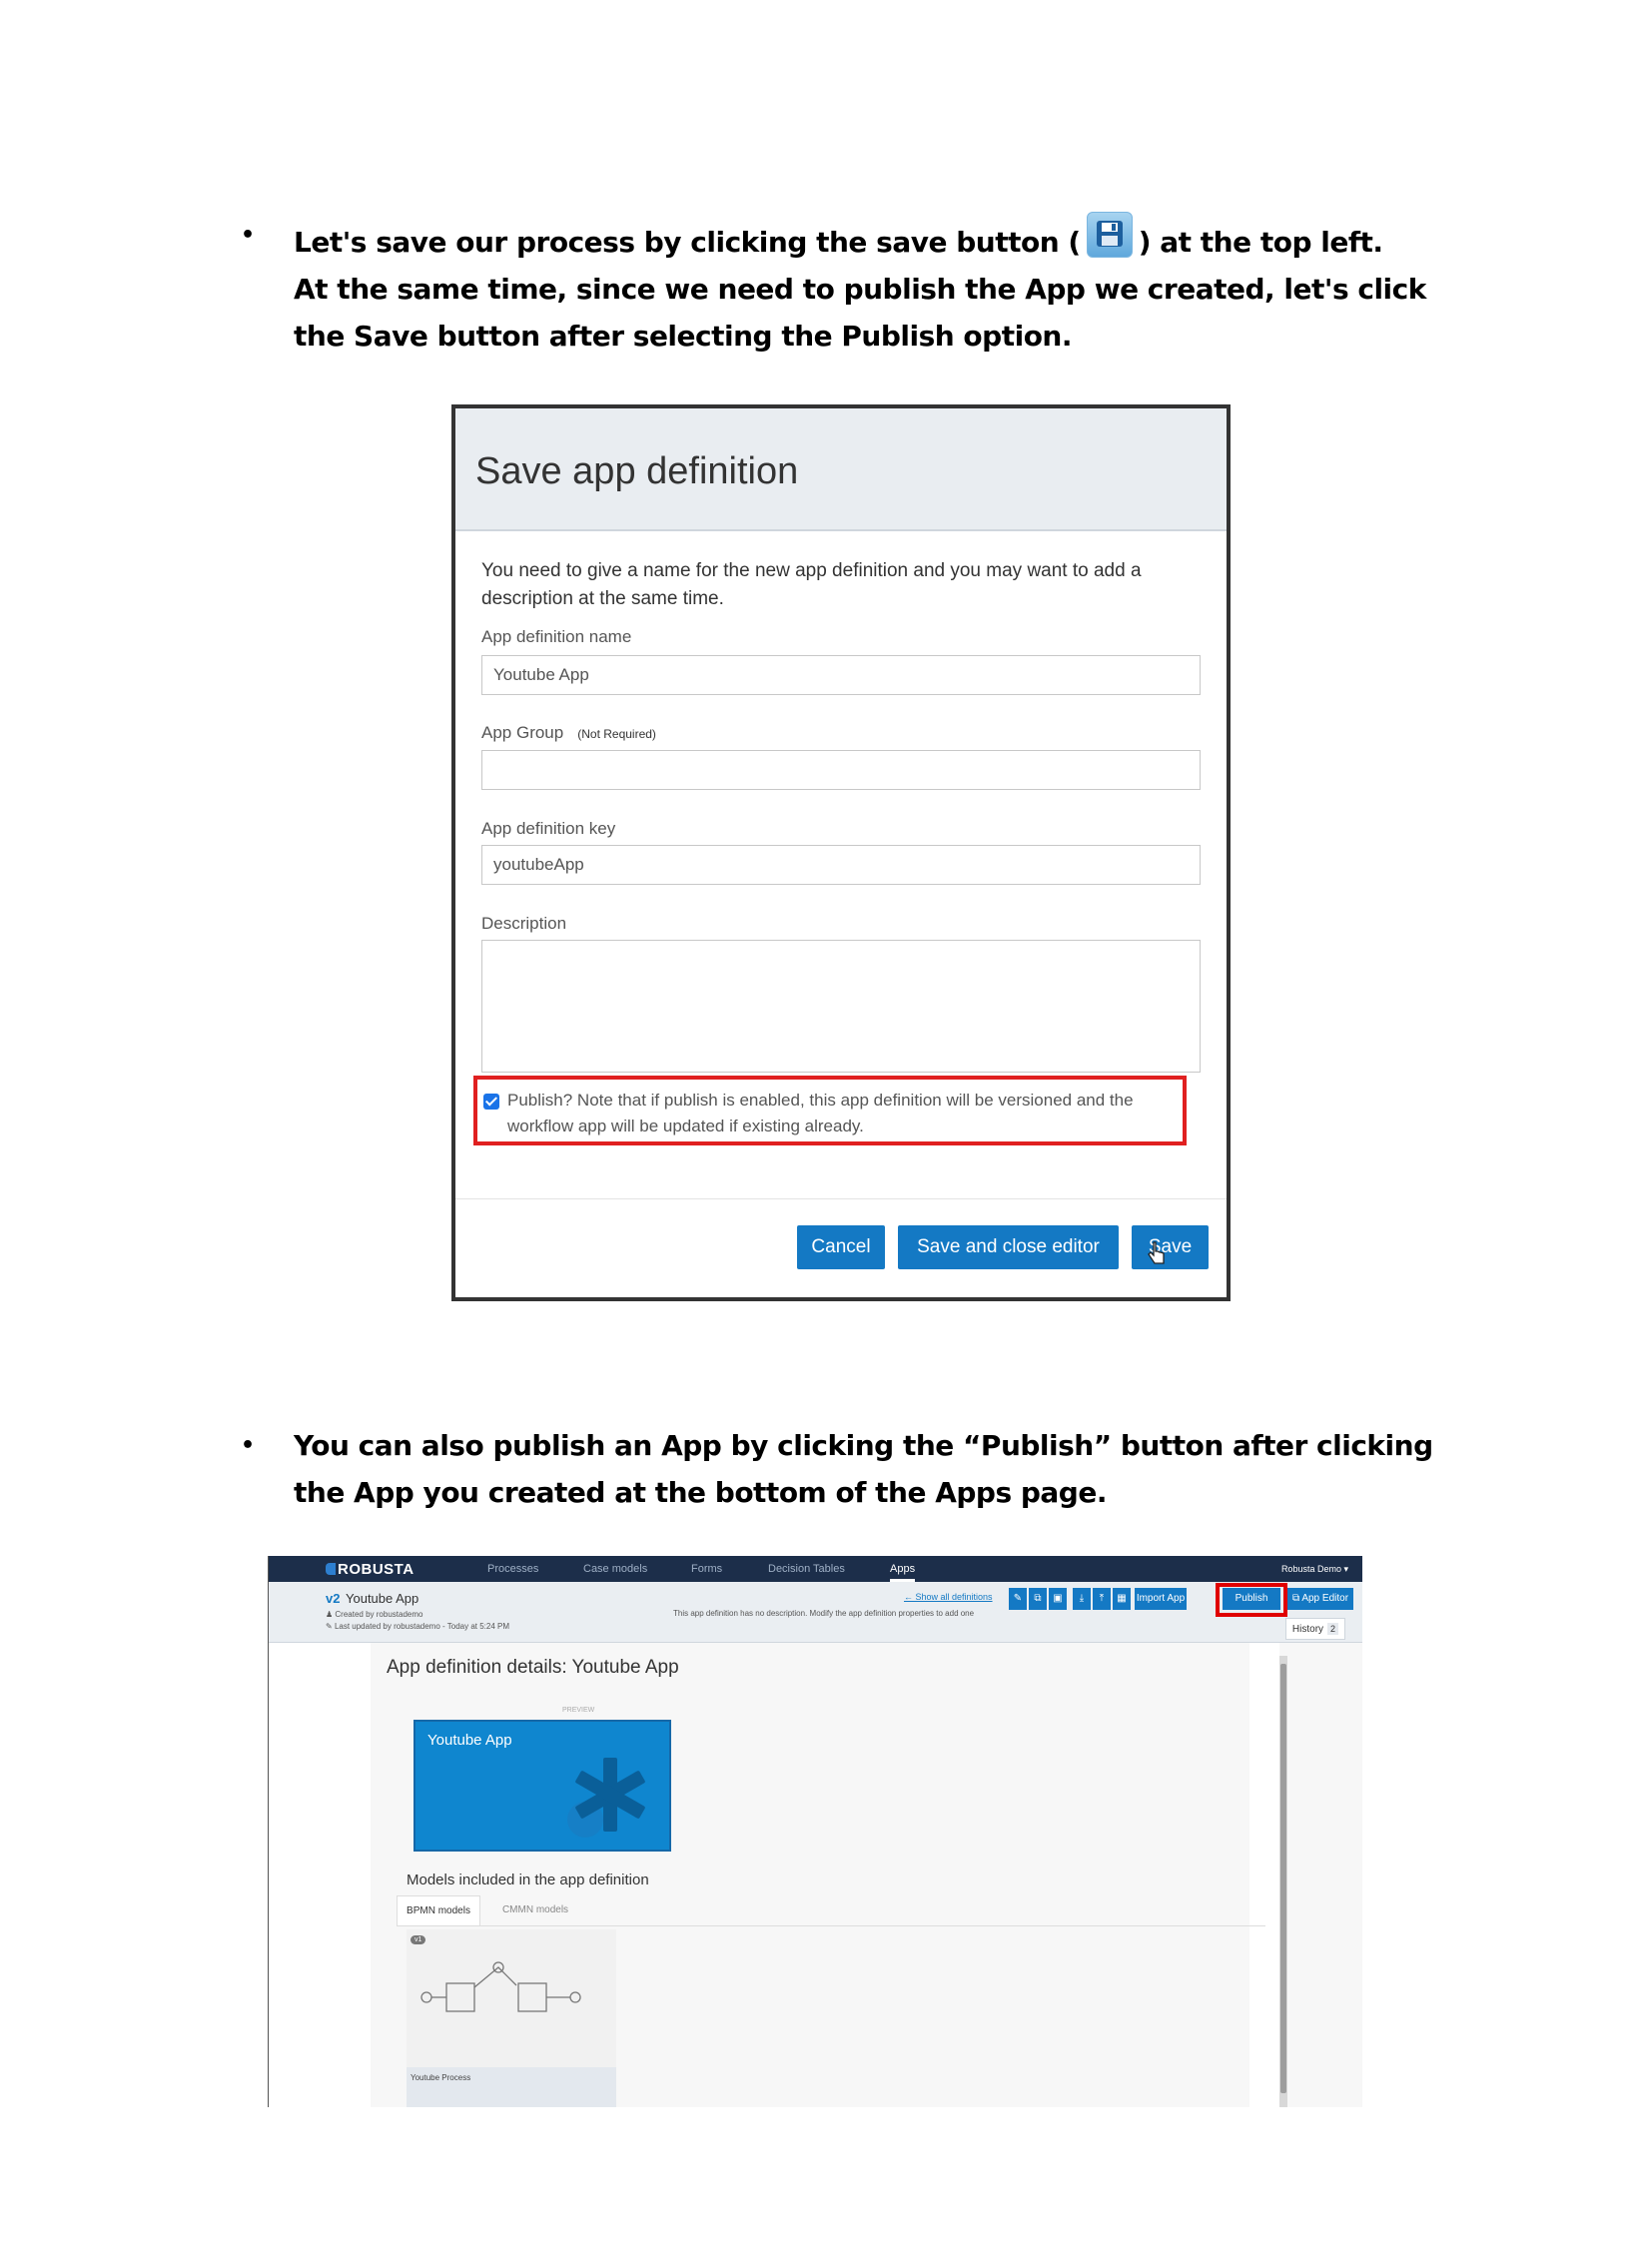  Describe the element at coordinates (1260, 243) in the screenshot. I see `instruction-text: ) at the top left.` at that location.